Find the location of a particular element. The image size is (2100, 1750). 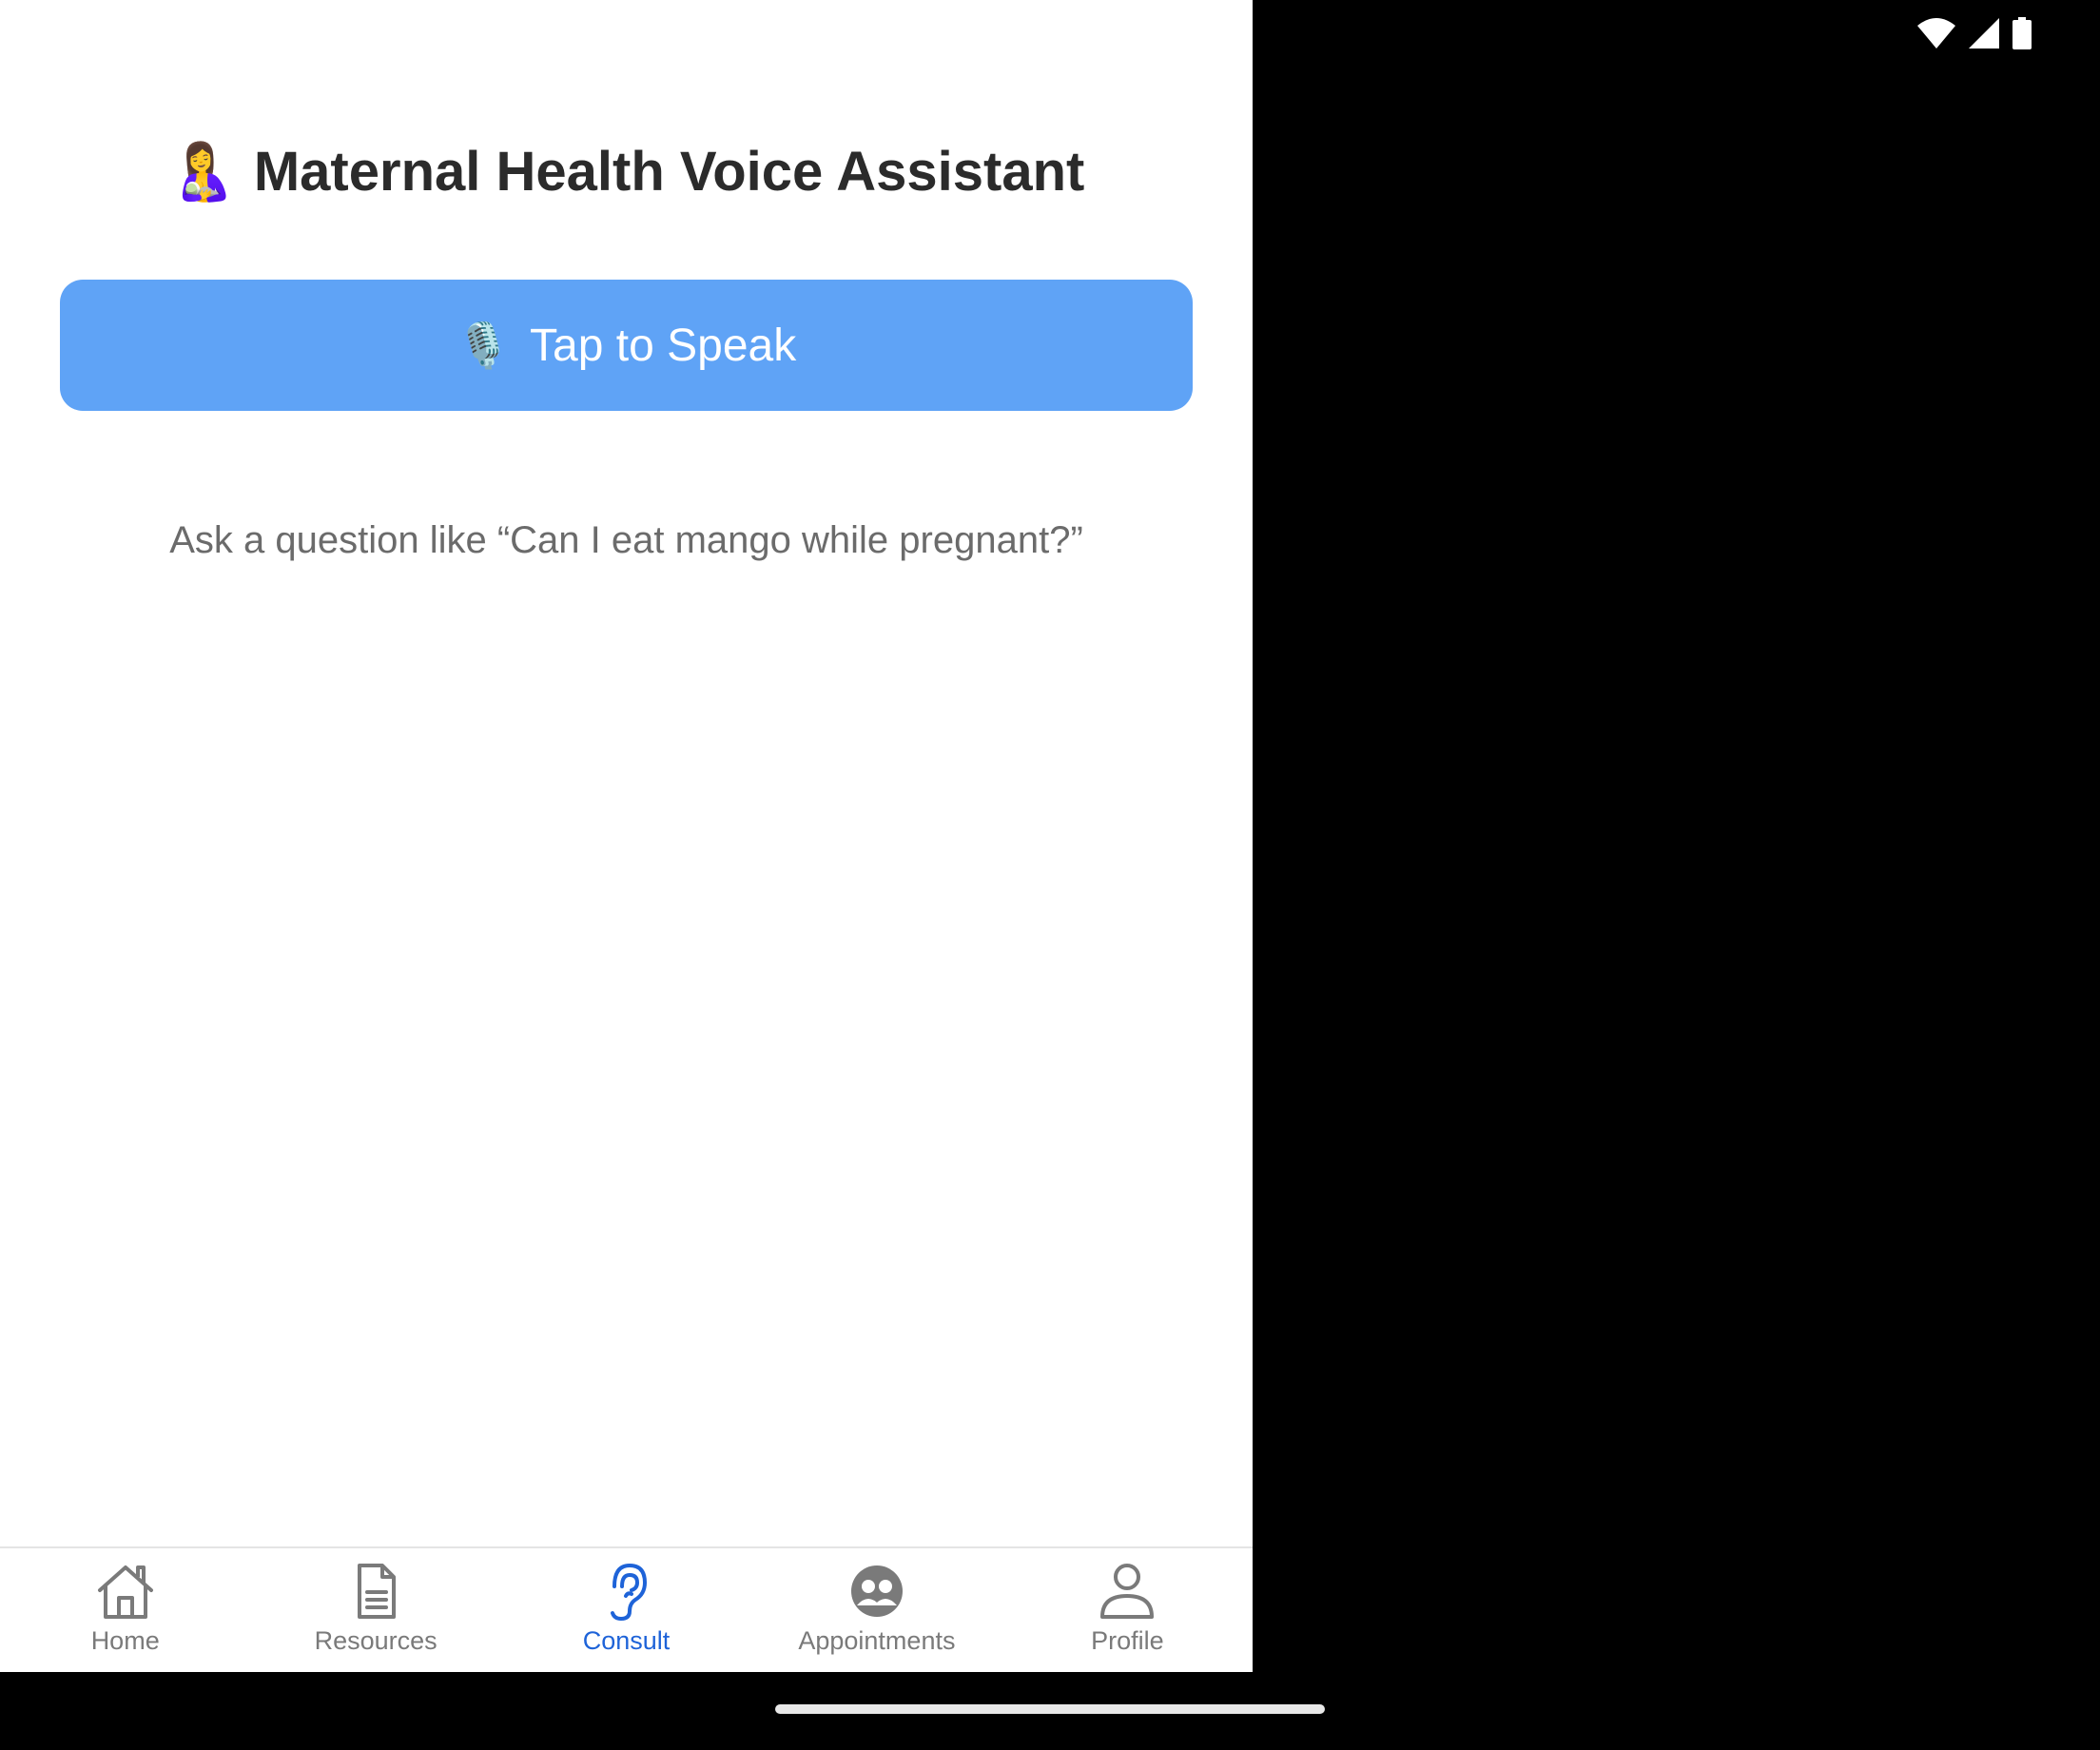

tap-to-speak-label: Tap to Speak is located at coordinates (663, 345).